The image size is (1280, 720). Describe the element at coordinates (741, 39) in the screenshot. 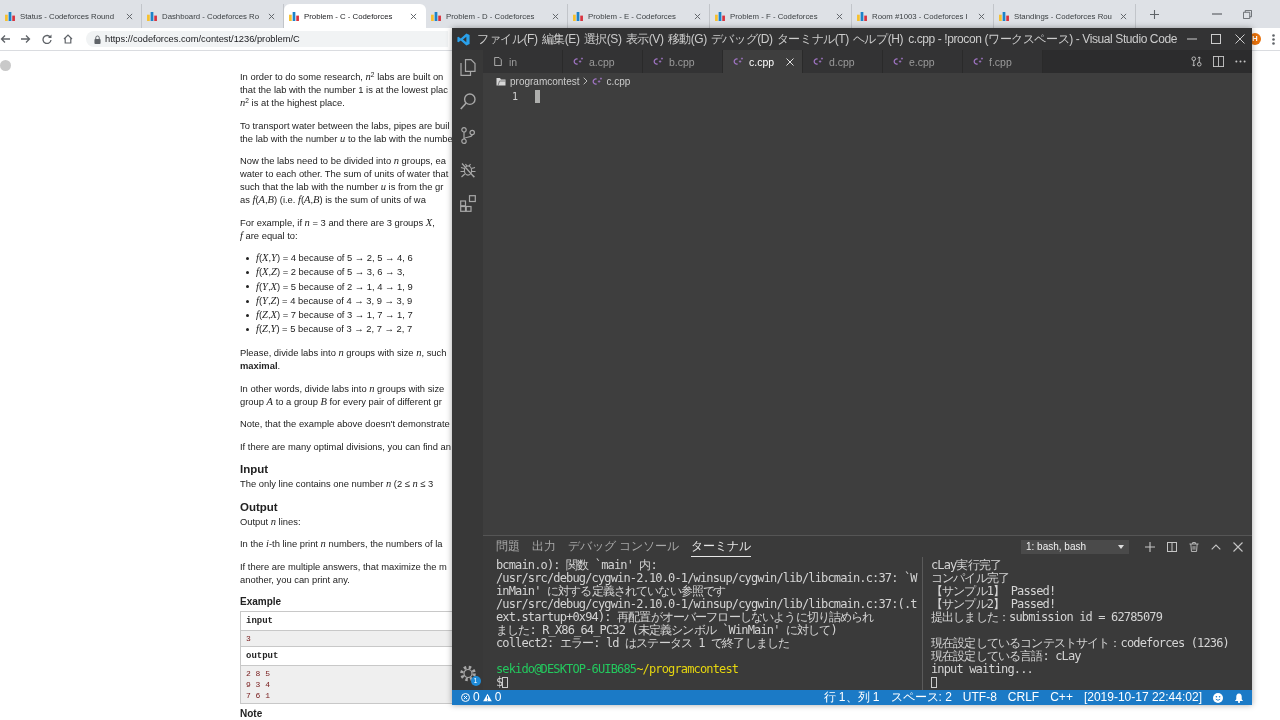

I see `menu-item: デバッグ(D)` at that location.